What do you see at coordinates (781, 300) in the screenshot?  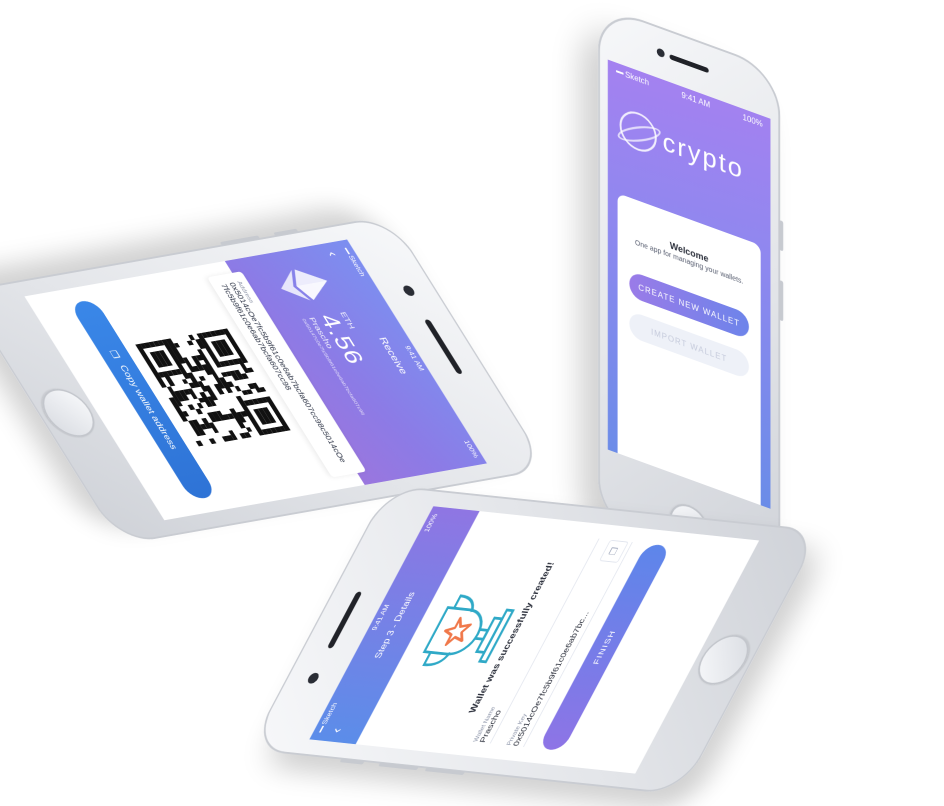 I see `side-button` at bounding box center [781, 300].